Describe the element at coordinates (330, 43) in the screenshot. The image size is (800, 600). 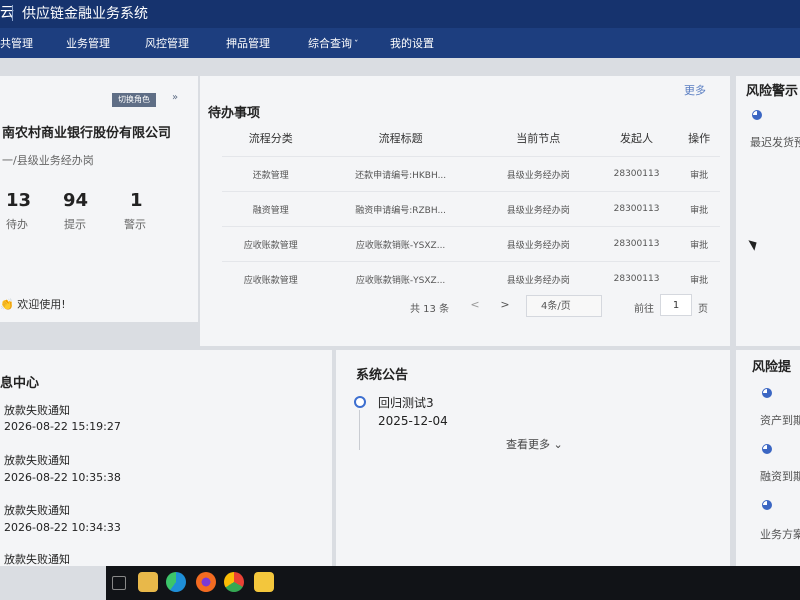
I see `nav-item-query-label: 综合查询` at that location.